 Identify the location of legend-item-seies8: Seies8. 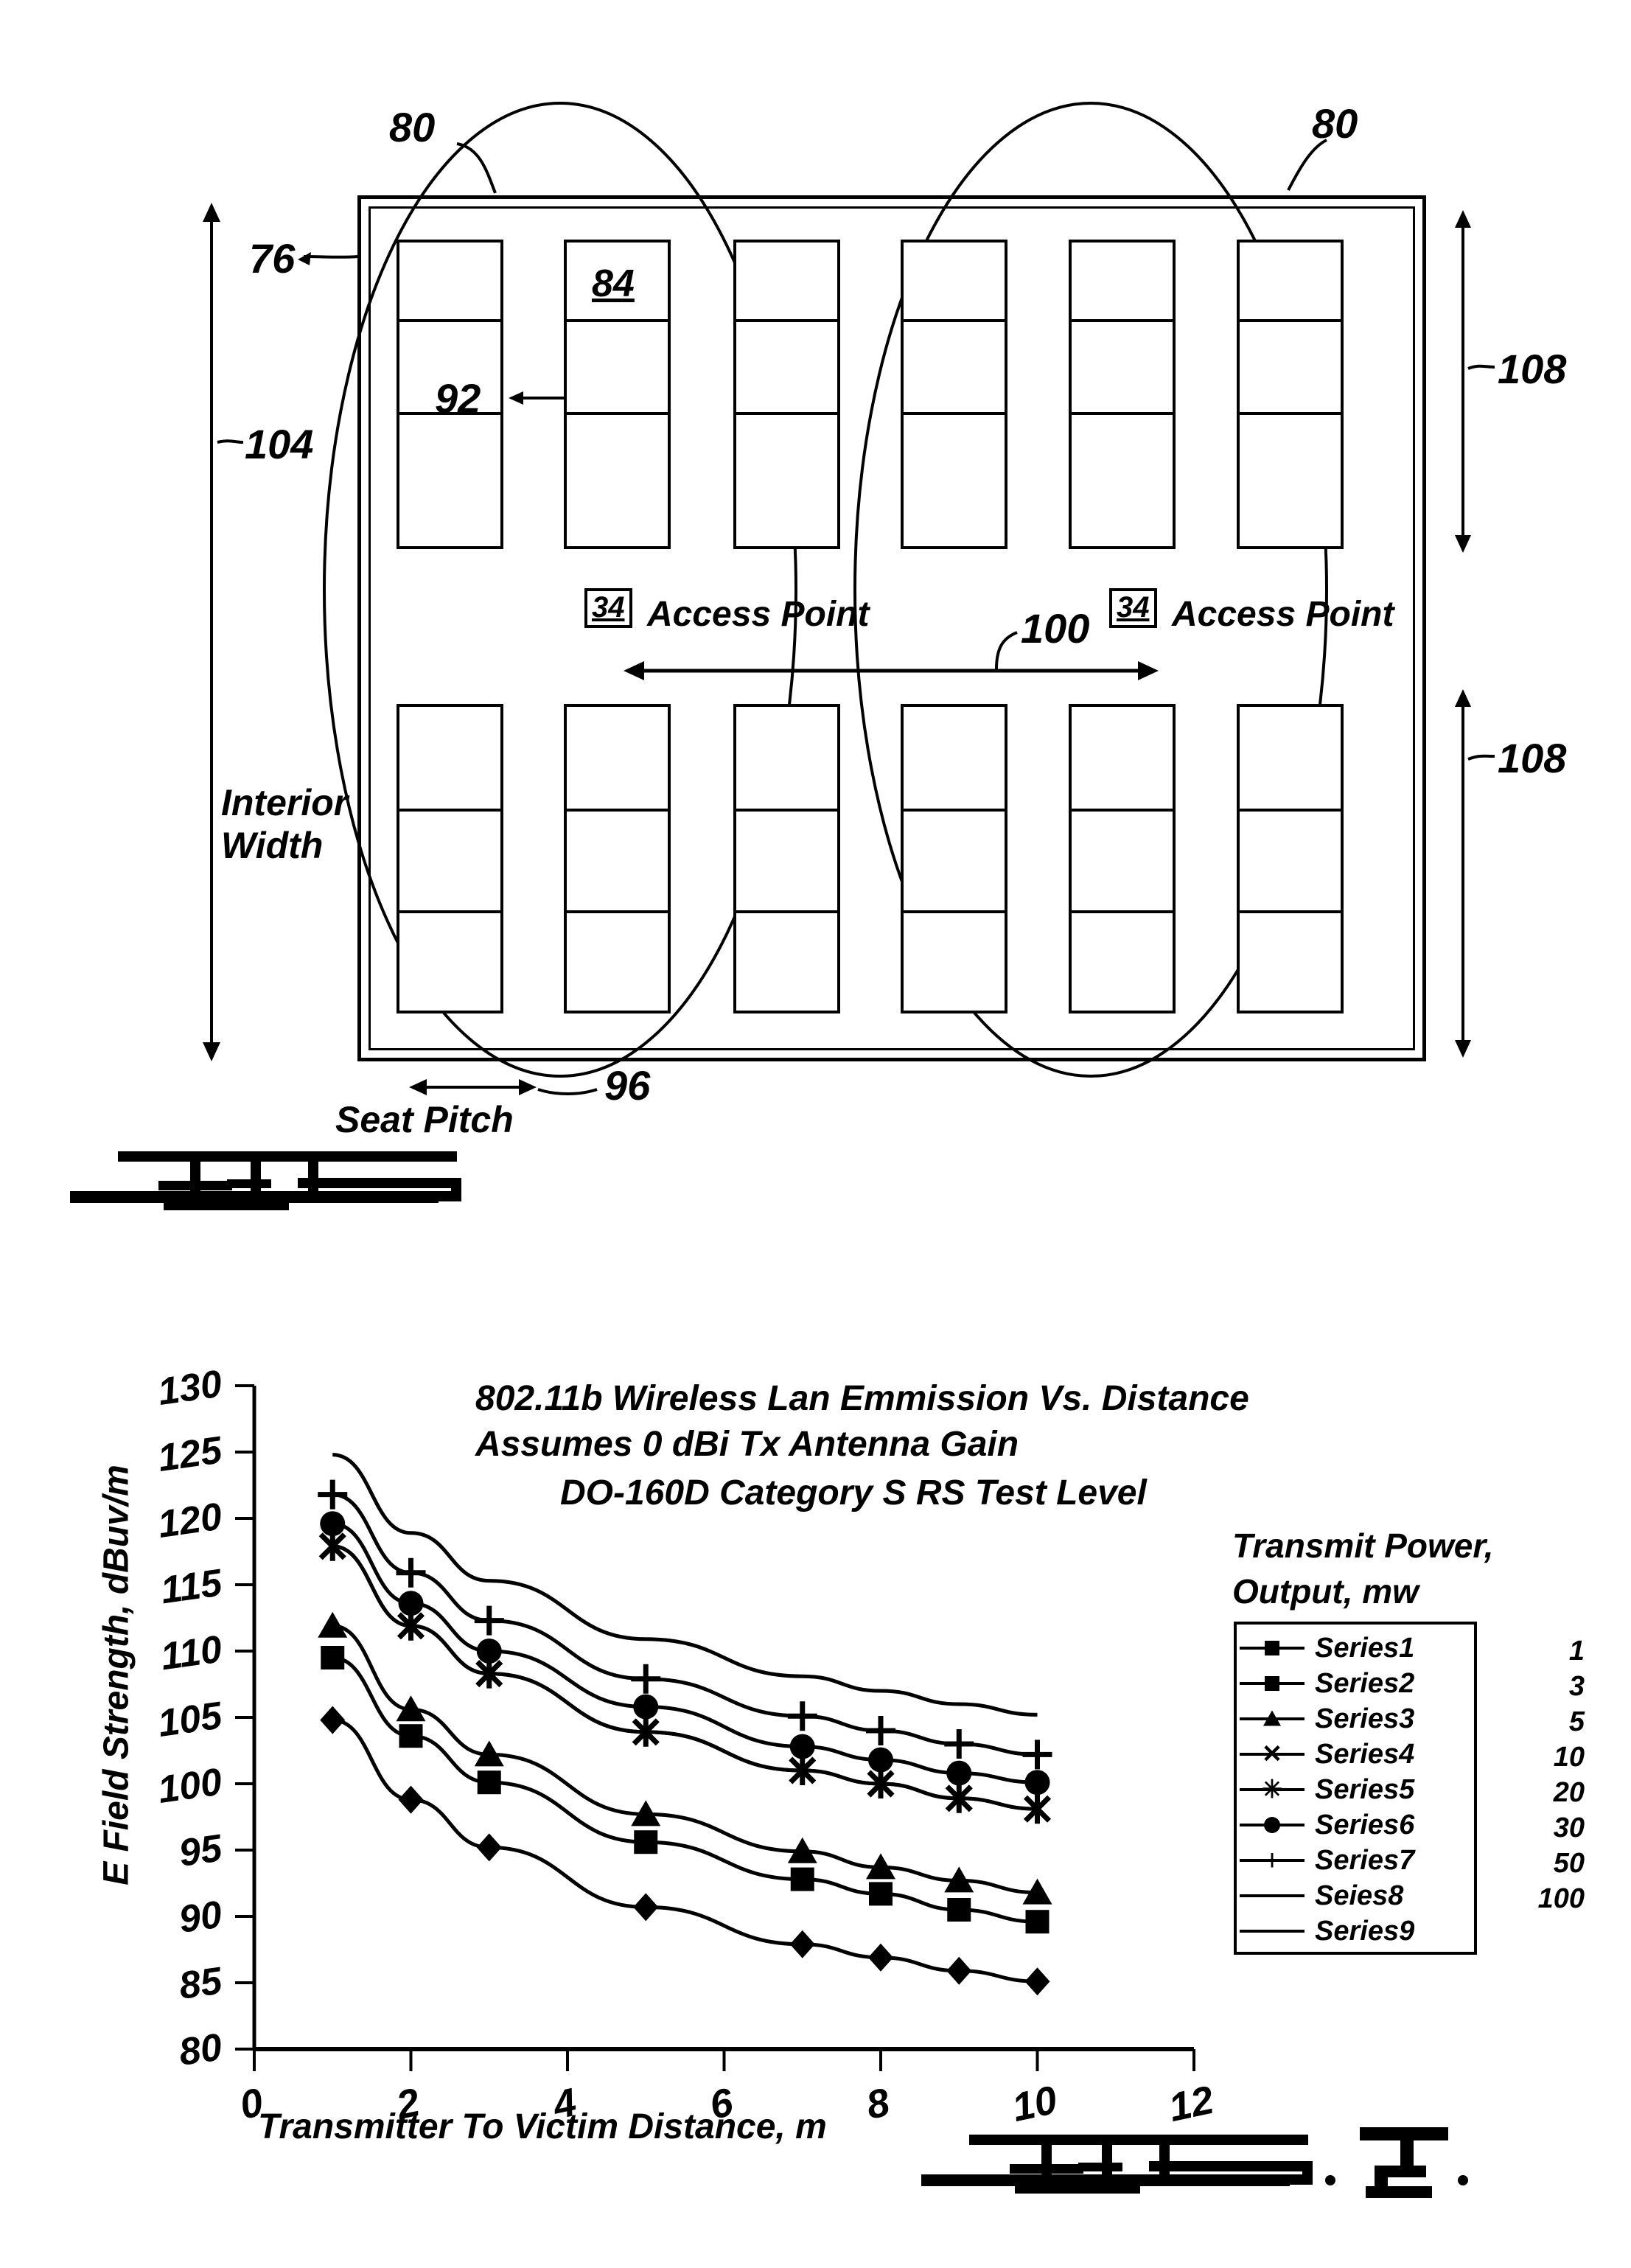
(1355, 1896).